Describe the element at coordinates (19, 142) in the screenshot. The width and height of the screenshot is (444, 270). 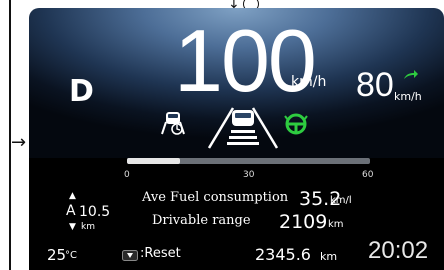
I see `left-pointer-arrow: →` at that location.